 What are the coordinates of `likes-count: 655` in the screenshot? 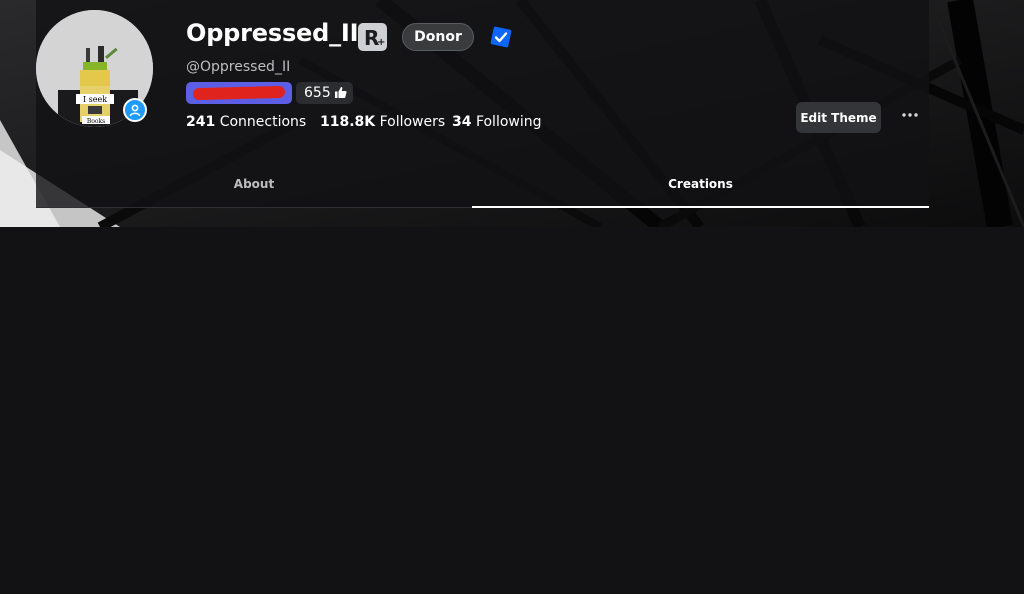 It's located at (317, 93).